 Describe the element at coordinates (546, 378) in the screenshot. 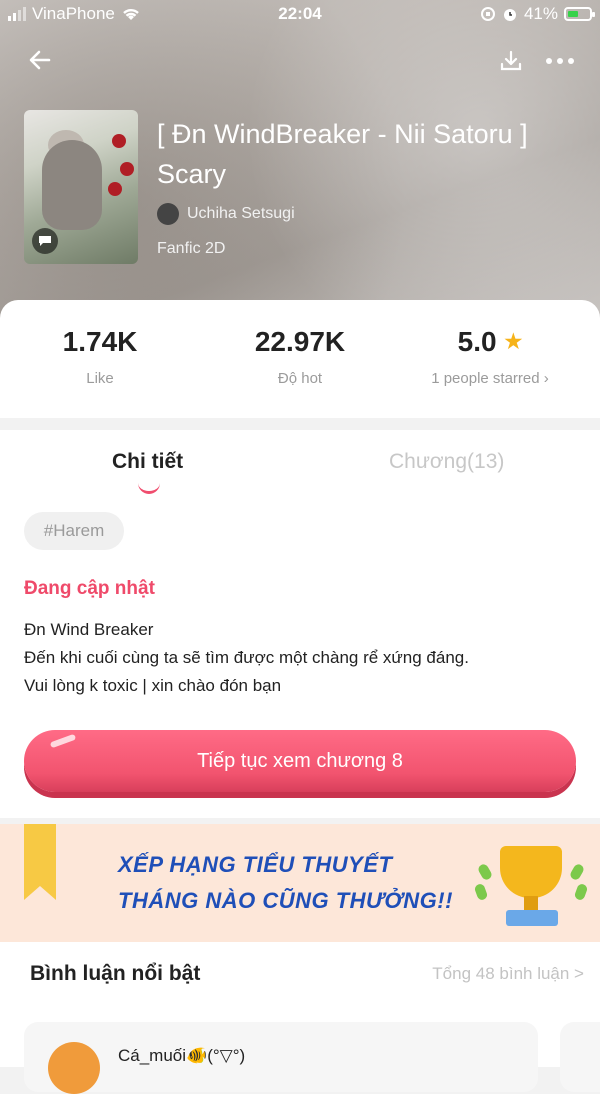

I see `chevron-right-icon: ›` at that location.